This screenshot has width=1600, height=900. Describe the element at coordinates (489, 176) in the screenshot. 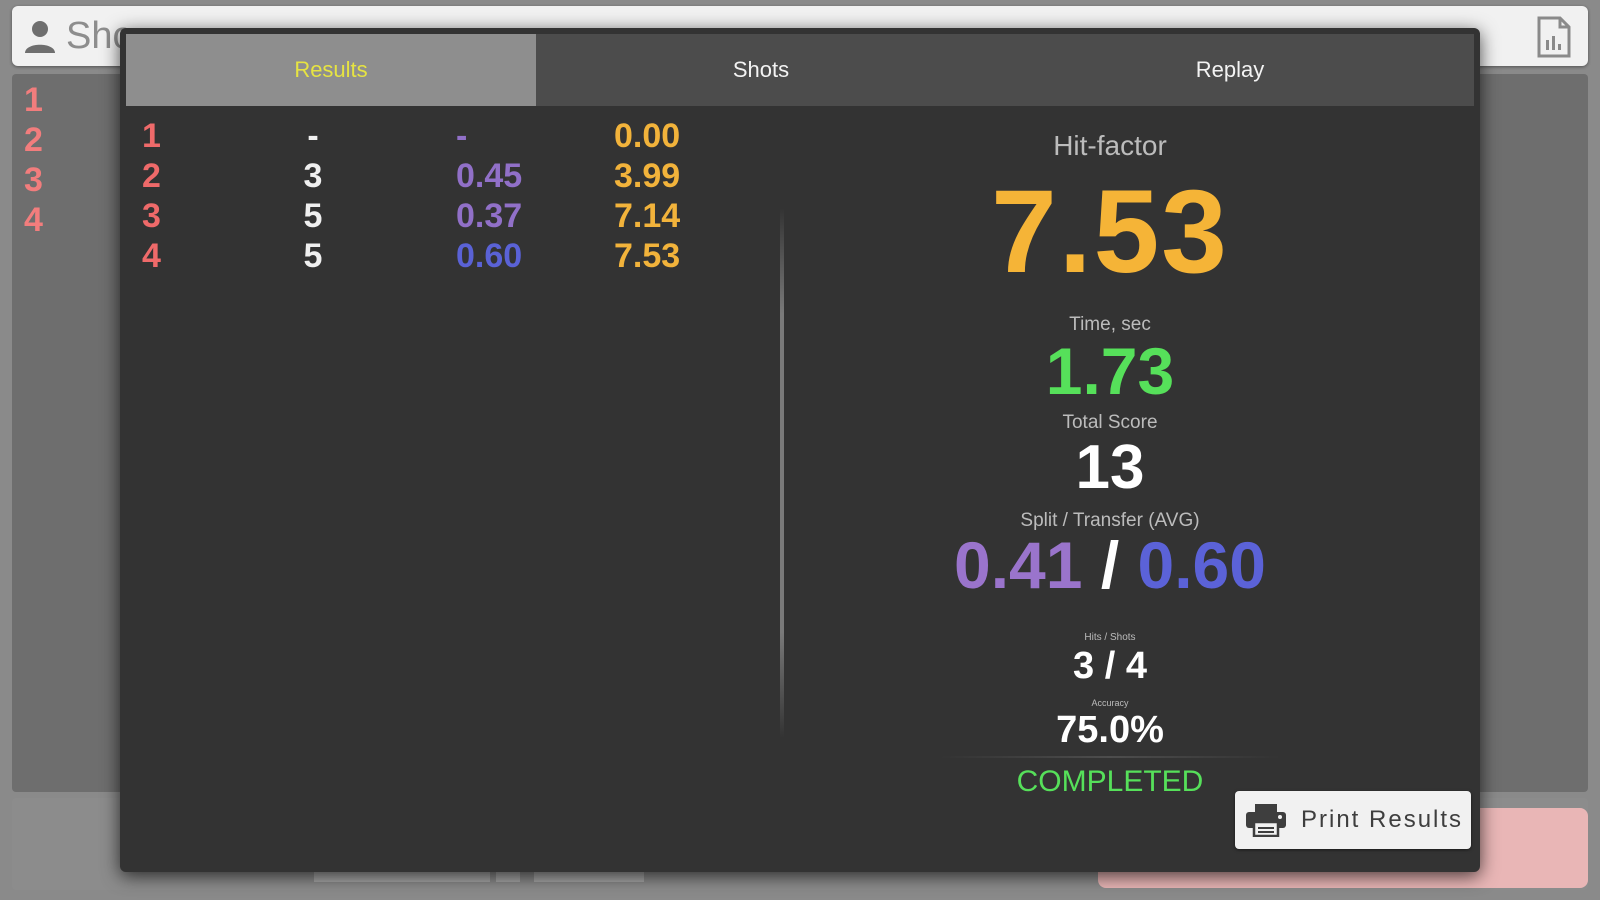

I see `shot-split: 0.45` at that location.